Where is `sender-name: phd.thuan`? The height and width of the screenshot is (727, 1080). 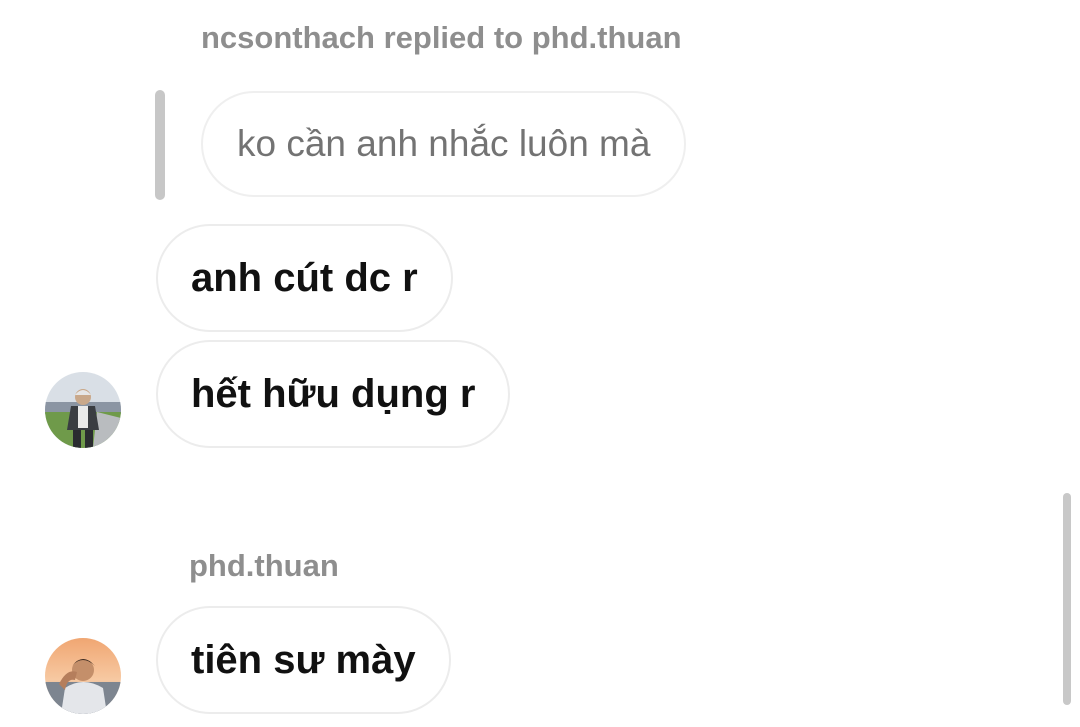
sender-name: phd.thuan is located at coordinates (264, 565).